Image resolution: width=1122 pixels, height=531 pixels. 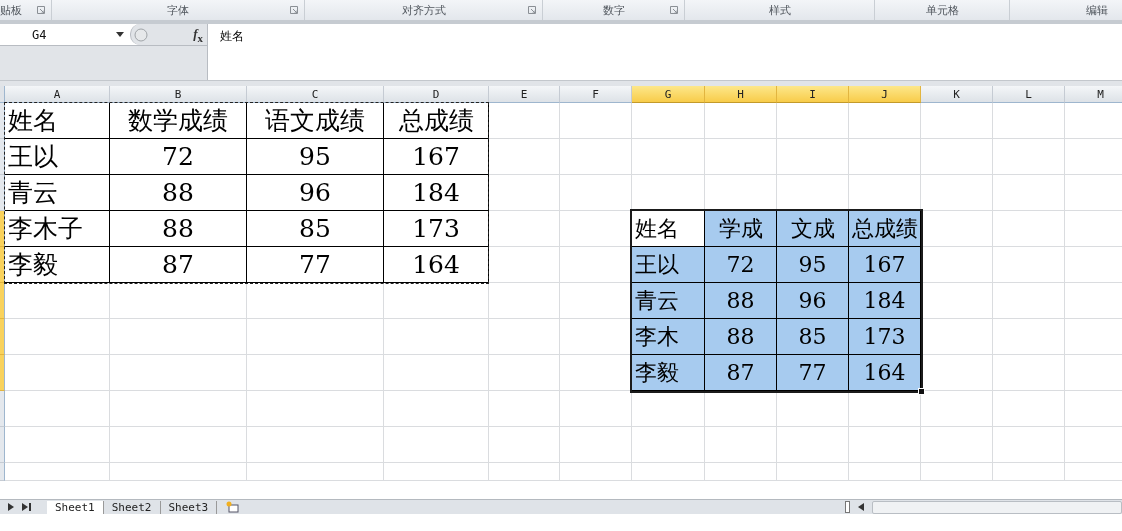 What do you see at coordinates (75, 507) in the screenshot?
I see `sheet-tab: Sheet1` at bounding box center [75, 507].